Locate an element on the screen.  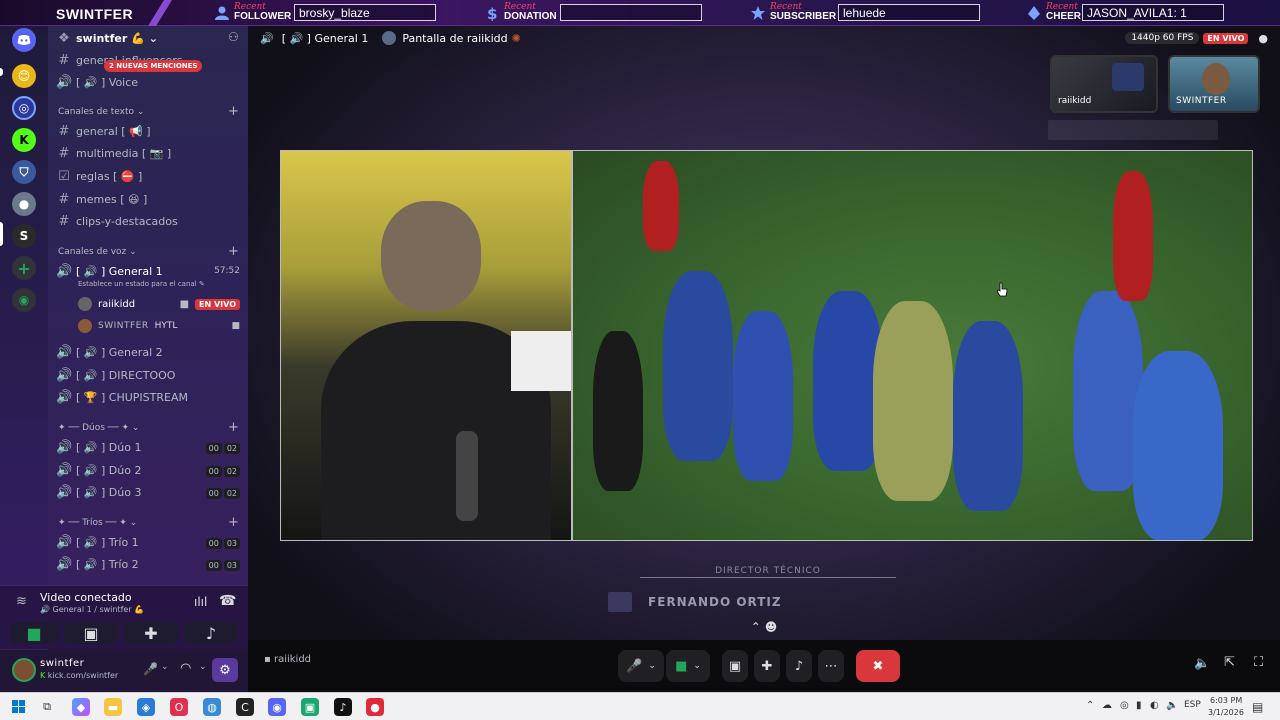
channel-reglas: ☑ reglas [ ⛔ ] is located at coordinates (99, 176).